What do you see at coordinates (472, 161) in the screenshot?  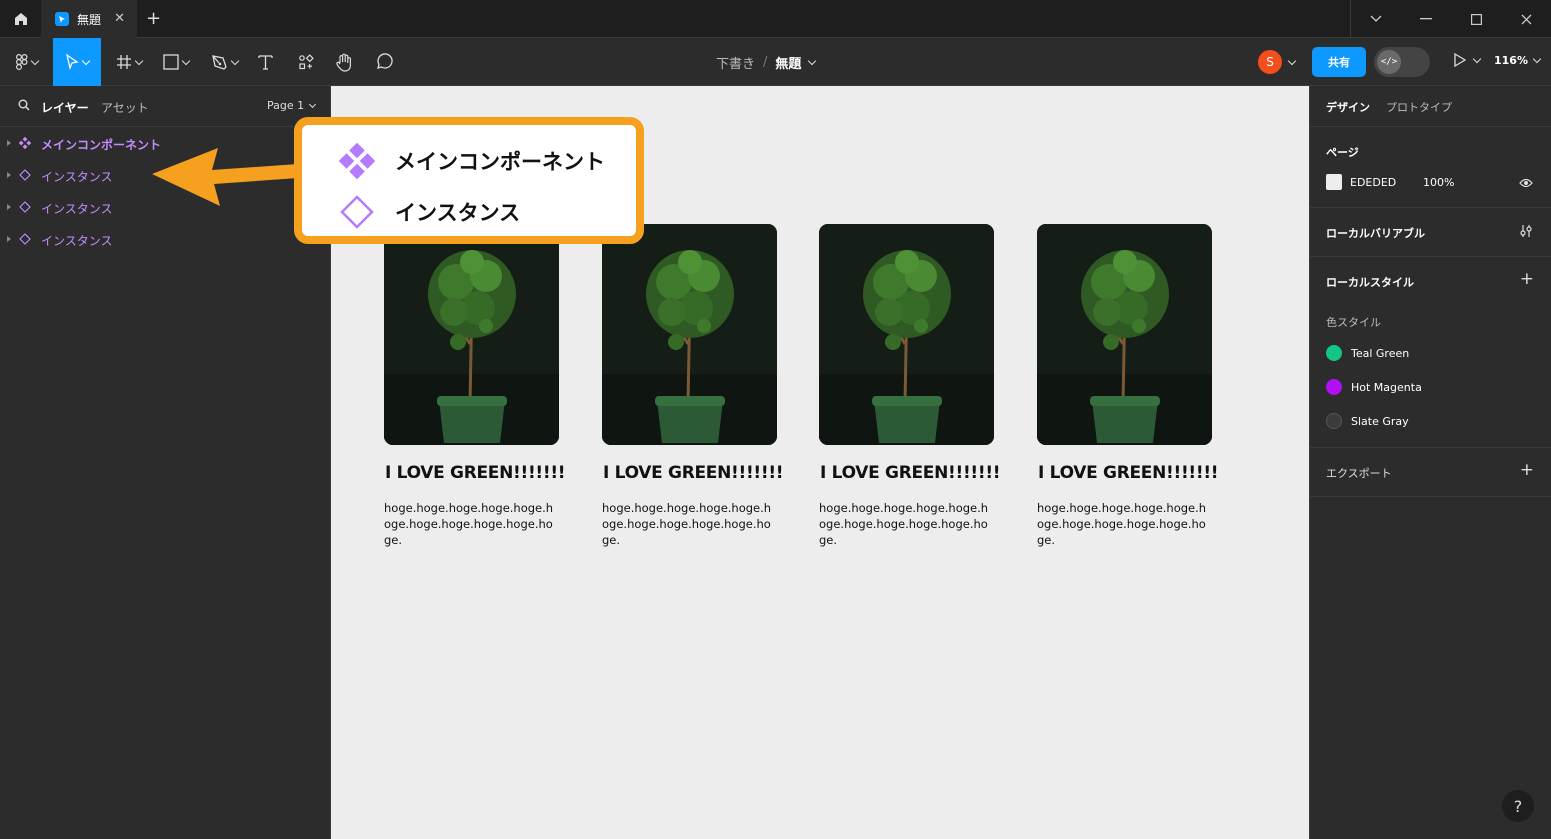 I see `callout-main-component-row: メインコンポーネント` at bounding box center [472, 161].